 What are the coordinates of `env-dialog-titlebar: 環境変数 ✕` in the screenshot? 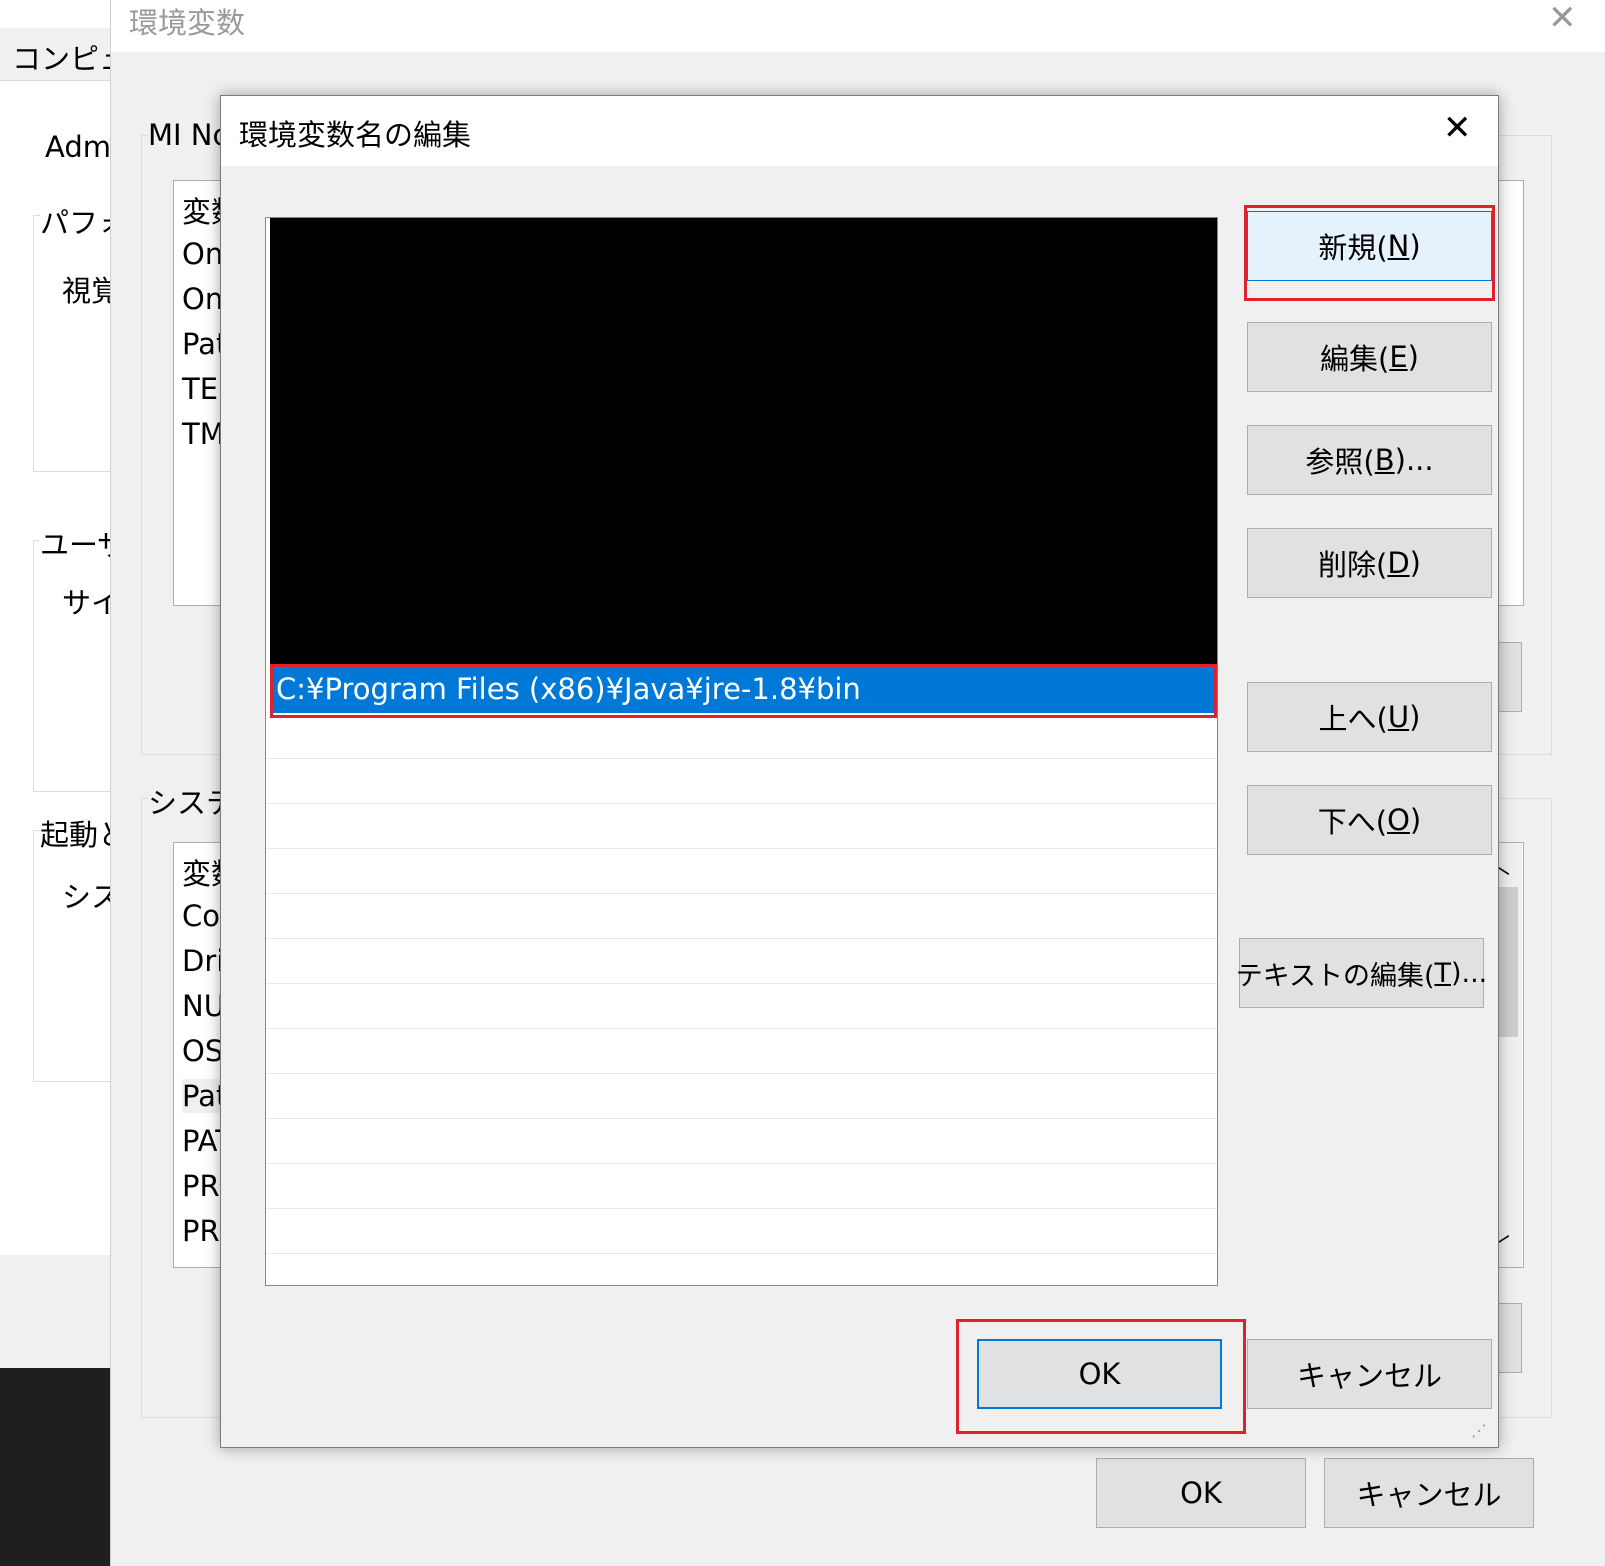 It's located at (858, 26).